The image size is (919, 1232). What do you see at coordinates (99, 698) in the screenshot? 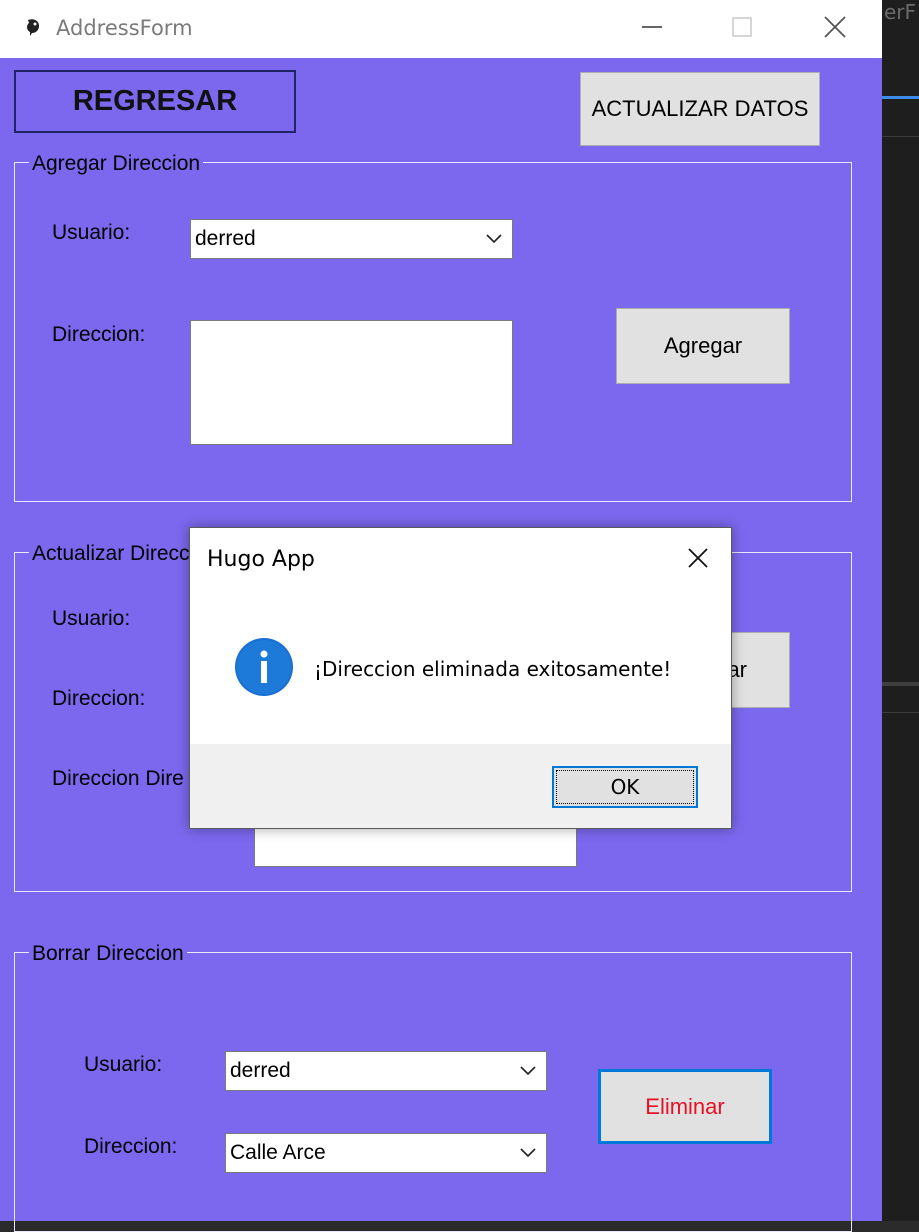
I see `actualizar-direccion-label: Direccion:` at bounding box center [99, 698].